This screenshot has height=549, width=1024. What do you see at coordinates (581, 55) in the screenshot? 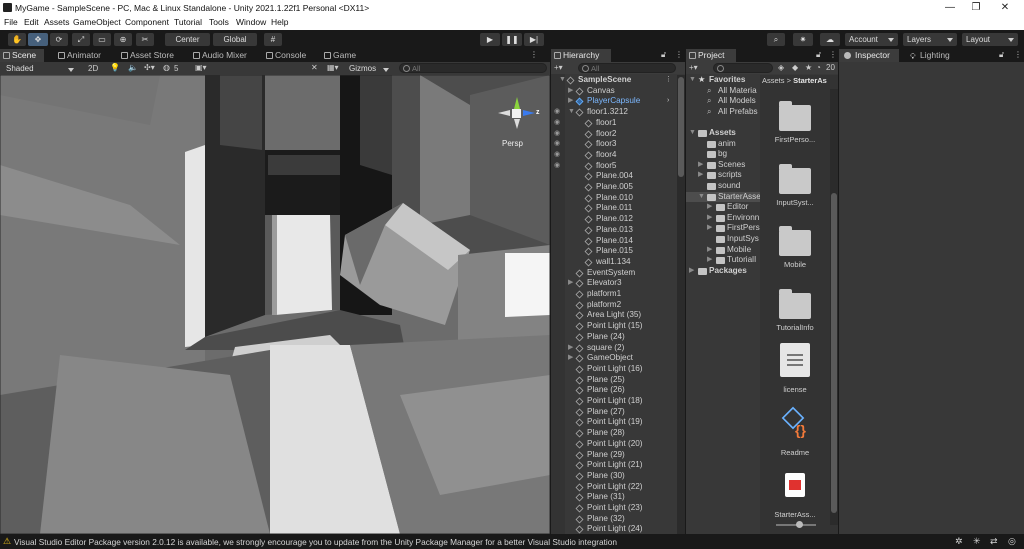
I see `tab-hierarchy: Hierarchy` at bounding box center [581, 55].